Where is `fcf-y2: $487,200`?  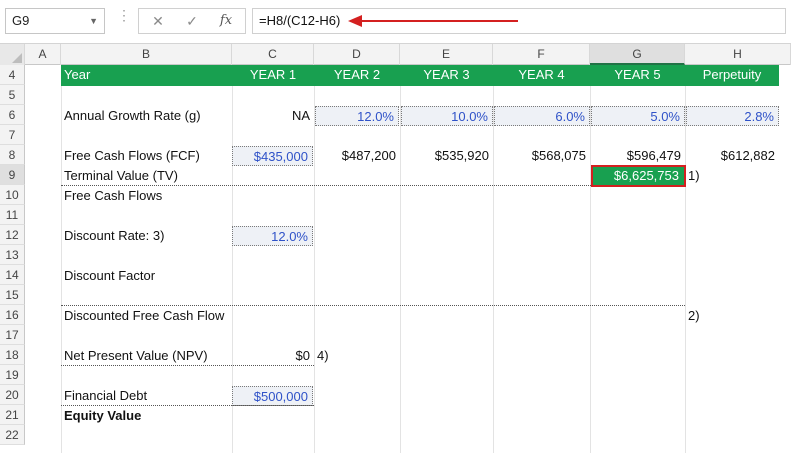
fcf-y2: $487,200 is located at coordinates (357, 156).